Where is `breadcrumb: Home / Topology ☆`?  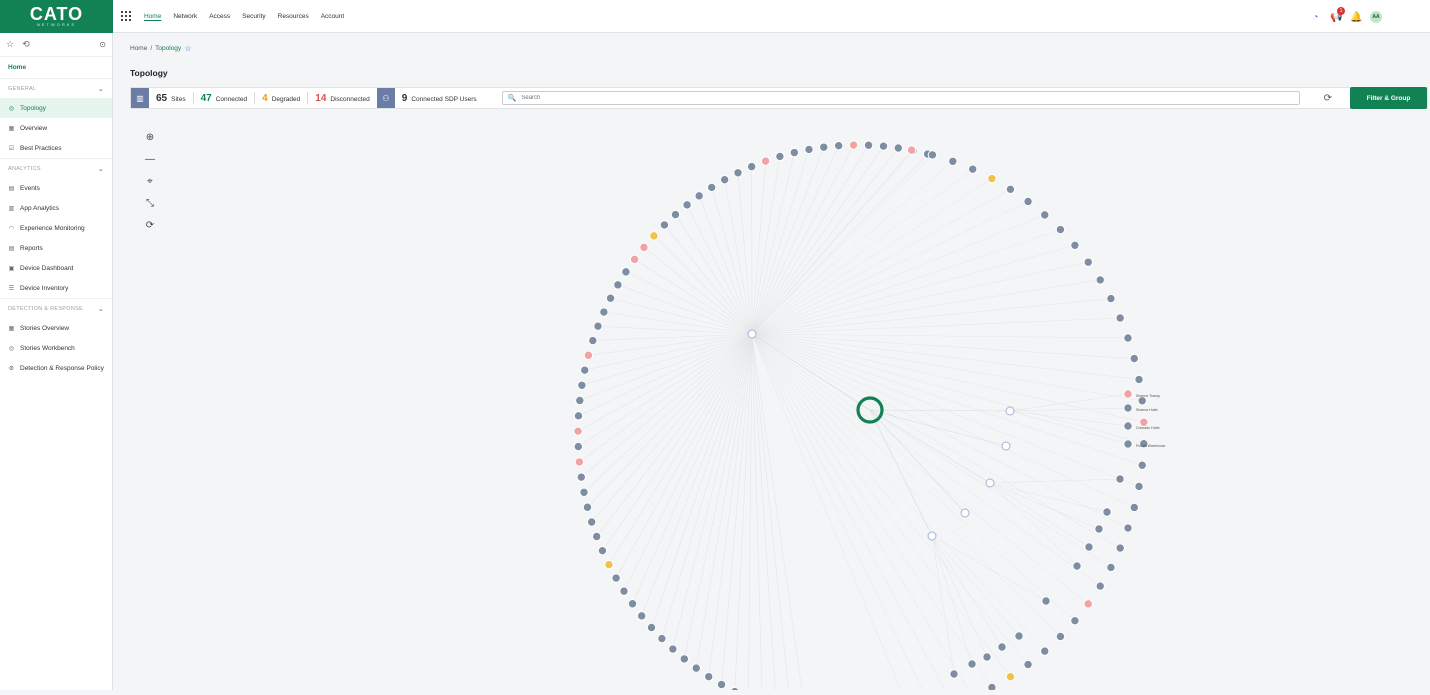 breadcrumb: Home / Topology ☆ is located at coordinates (160, 48).